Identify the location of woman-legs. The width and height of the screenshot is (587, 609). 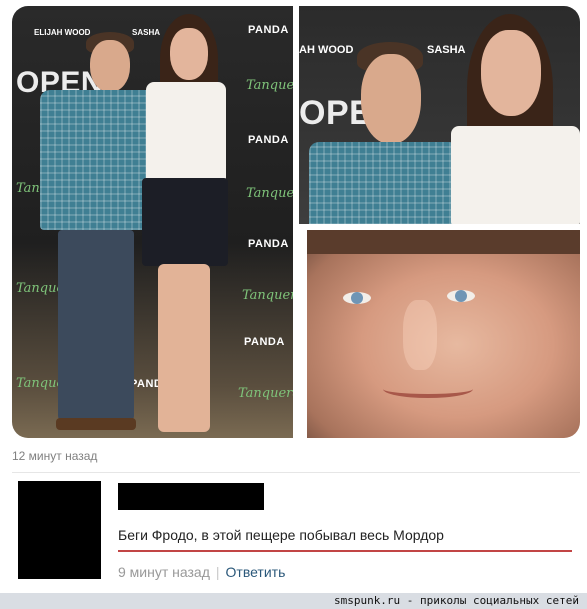
(184, 348).